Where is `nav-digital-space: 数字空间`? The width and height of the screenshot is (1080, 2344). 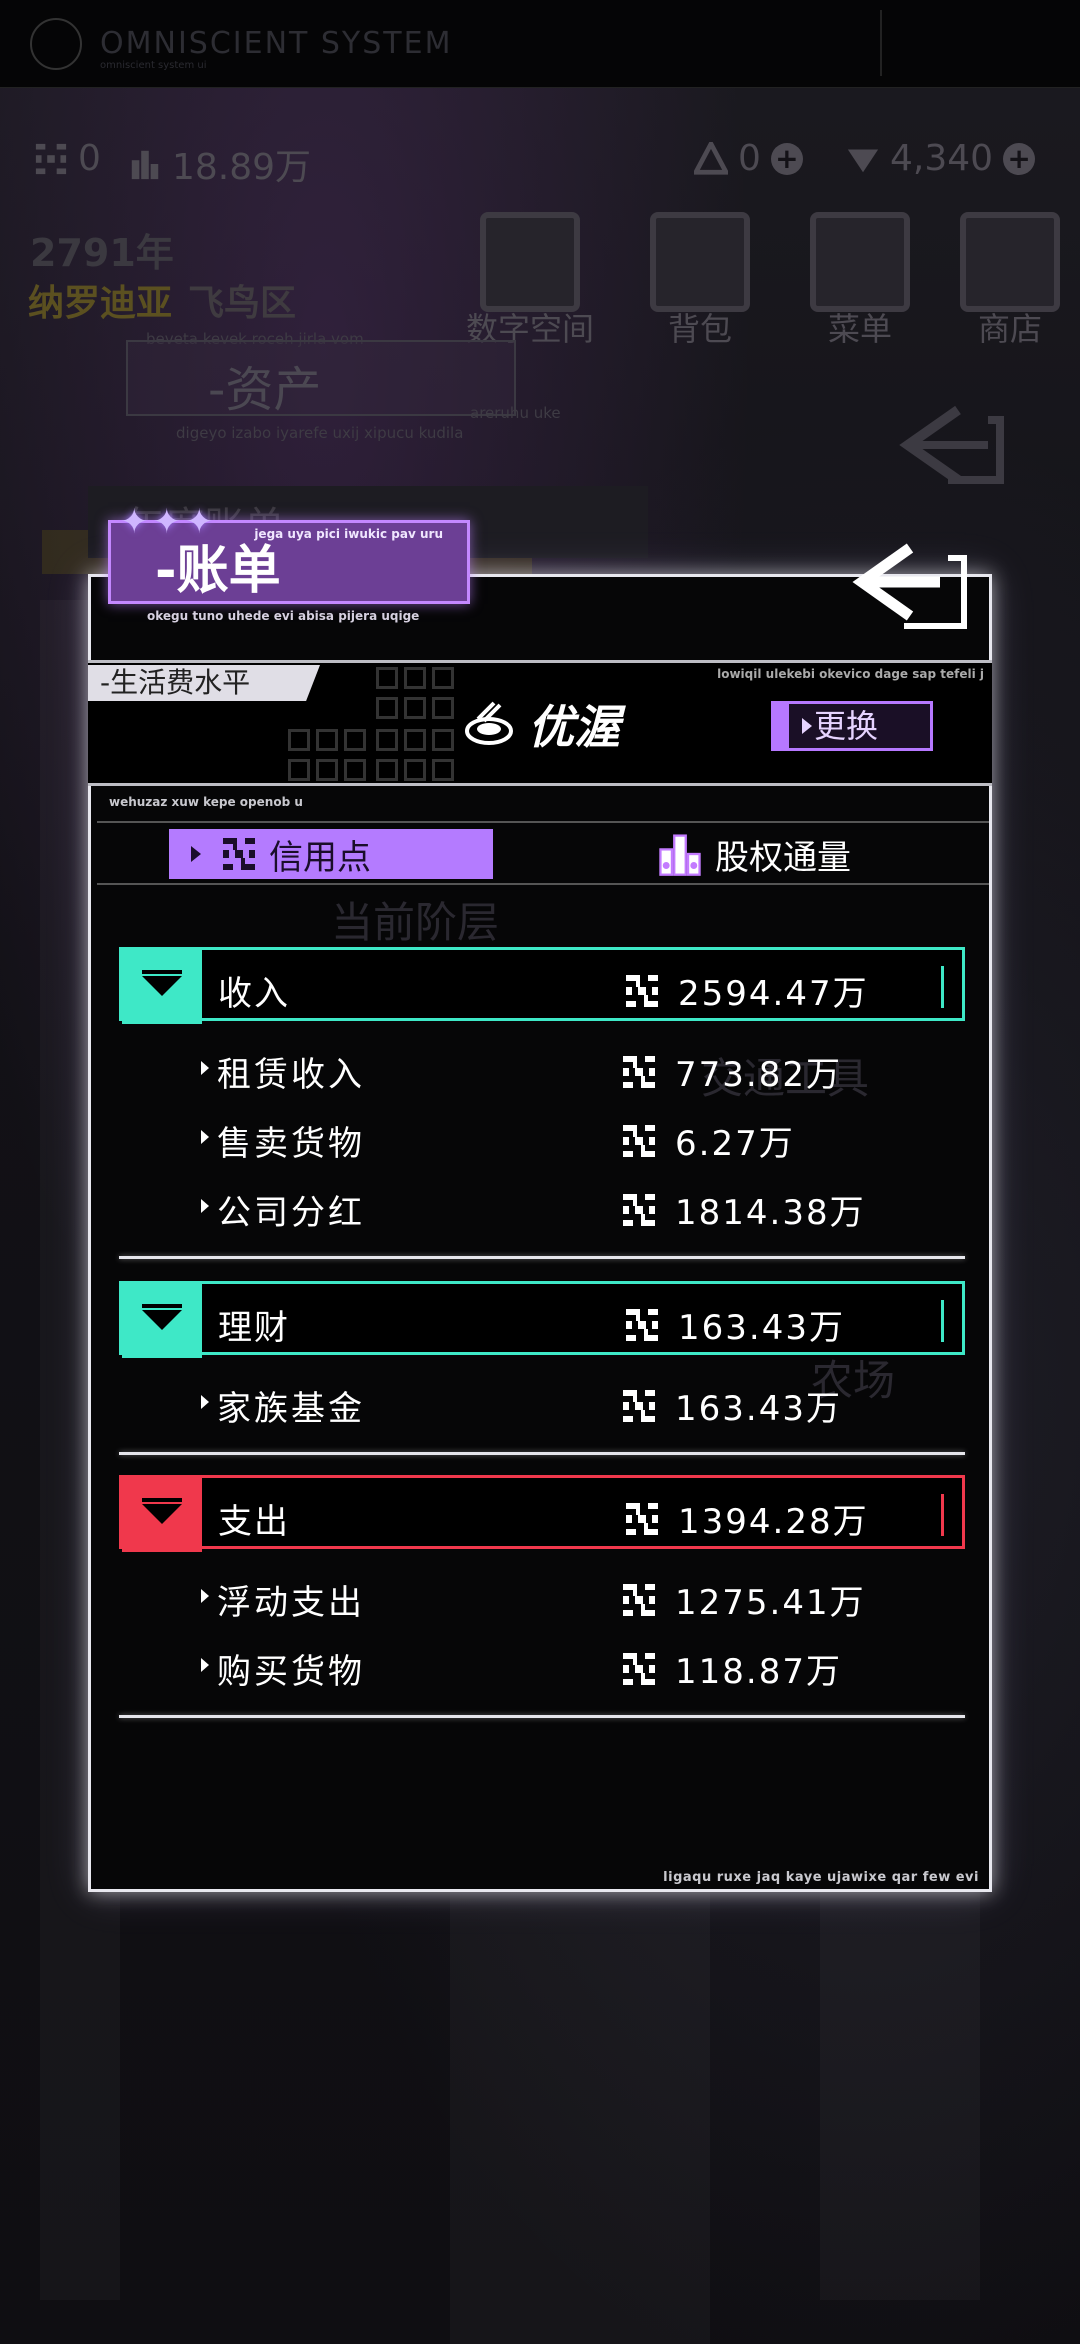 nav-digital-space: 数字空间 is located at coordinates (530, 281).